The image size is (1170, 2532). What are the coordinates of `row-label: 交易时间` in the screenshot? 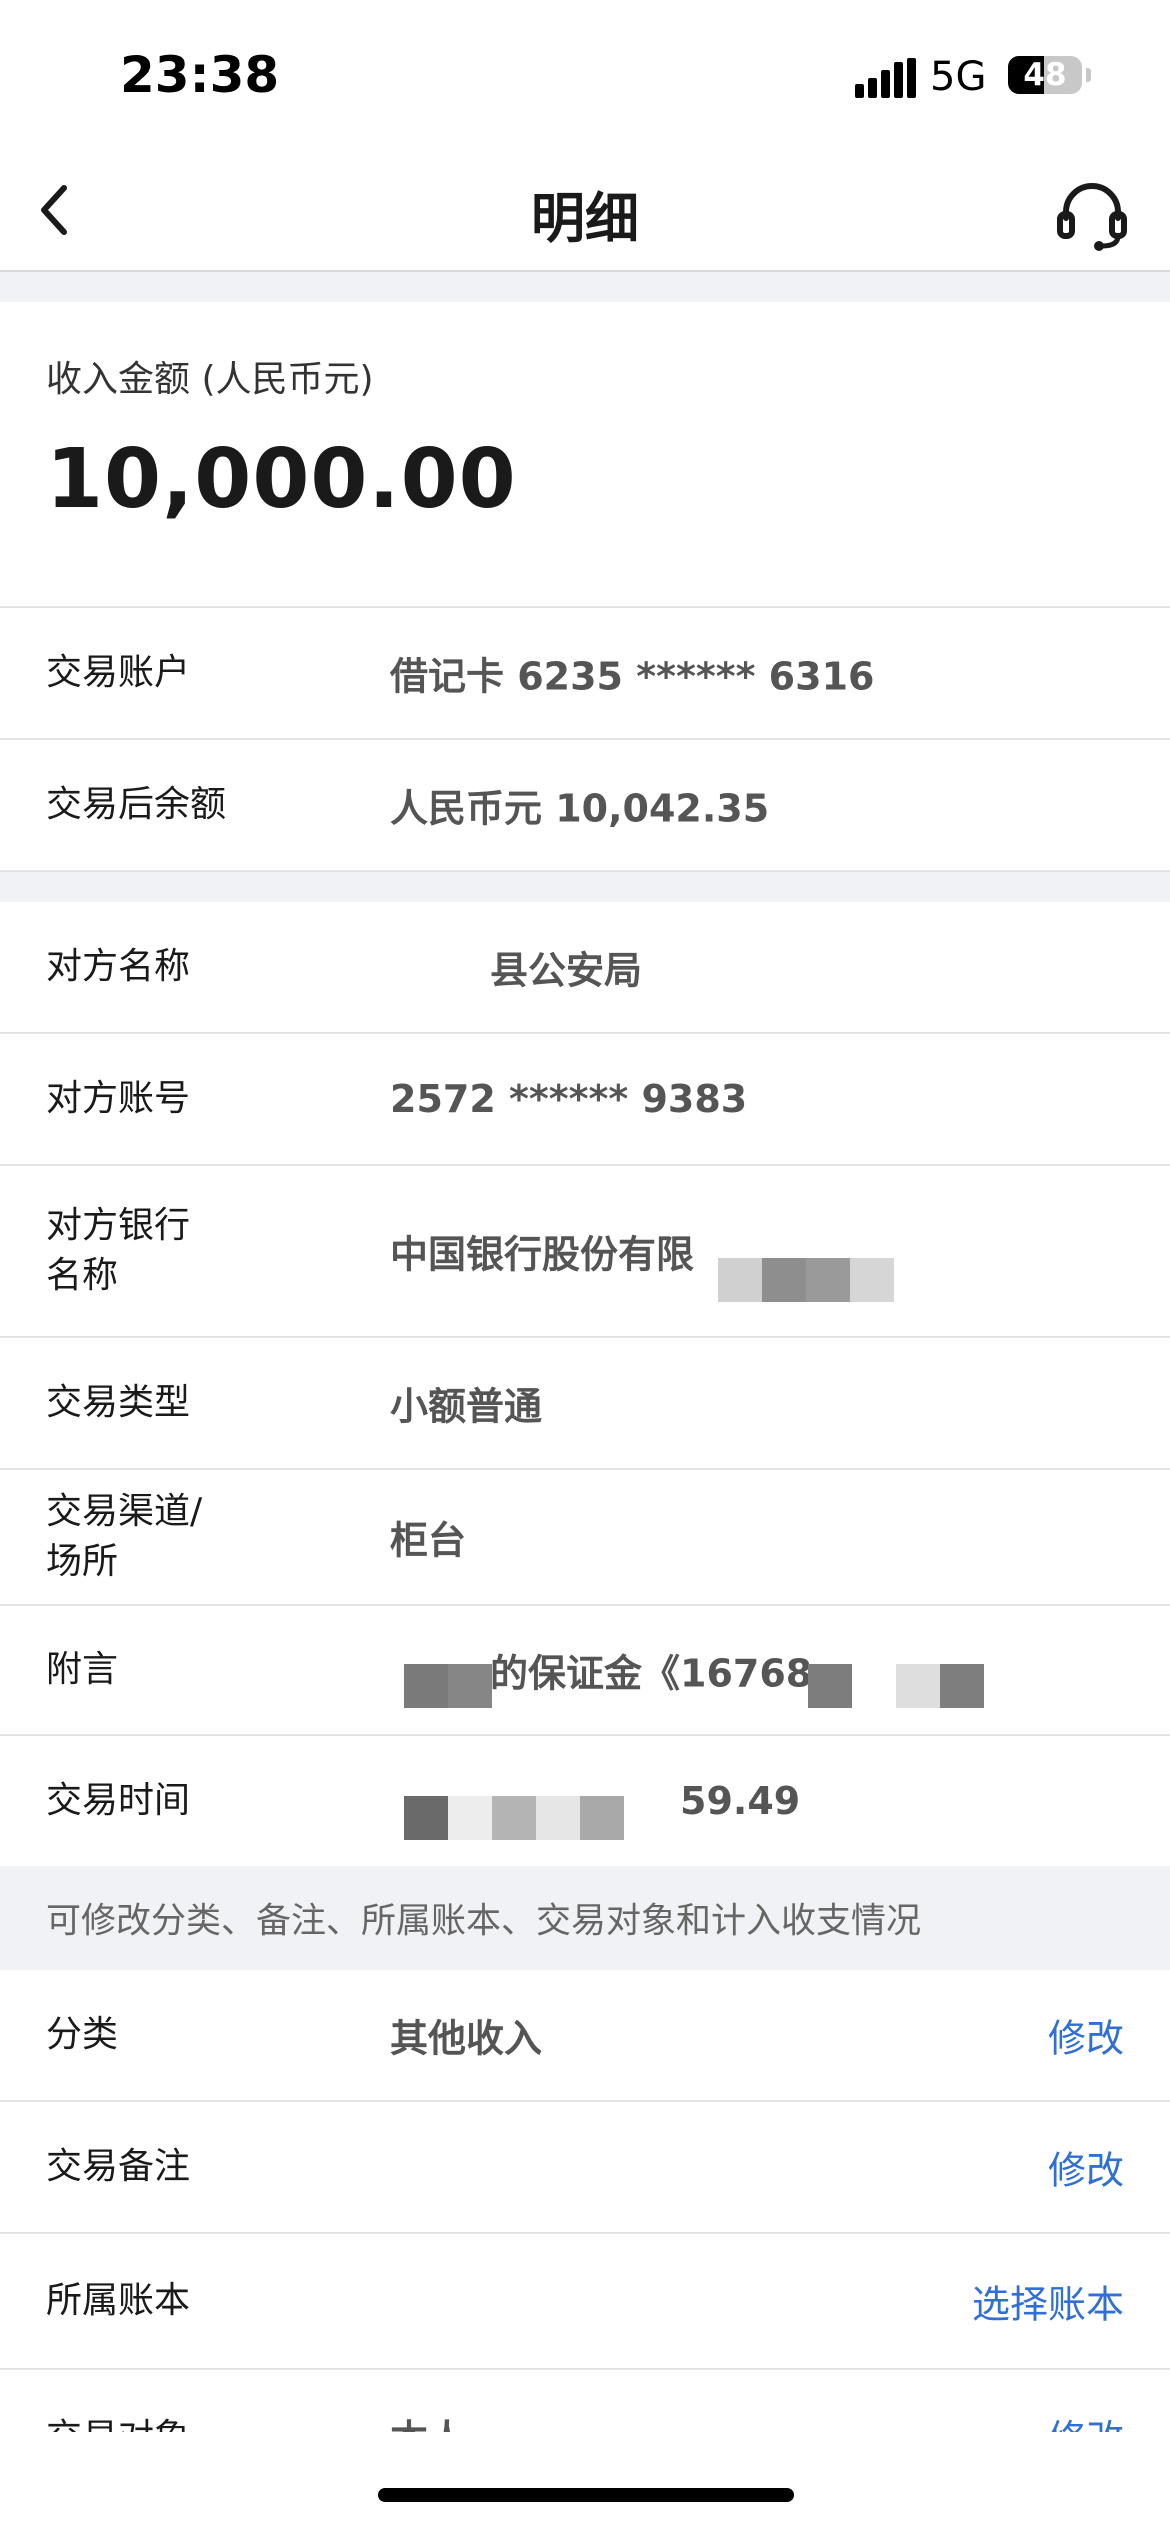 It's located at (118, 1800).